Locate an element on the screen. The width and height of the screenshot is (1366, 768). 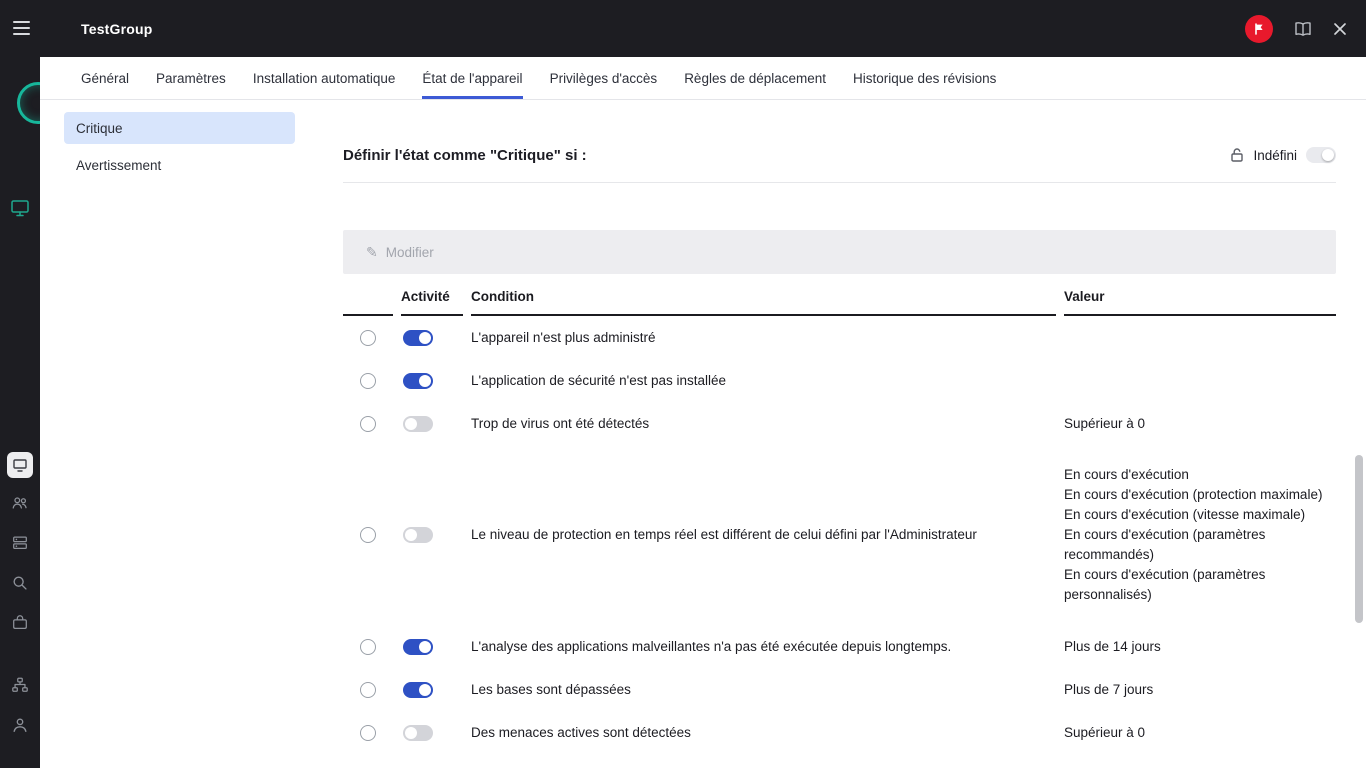
header-condition: Condition is located at coordinates (763, 298).